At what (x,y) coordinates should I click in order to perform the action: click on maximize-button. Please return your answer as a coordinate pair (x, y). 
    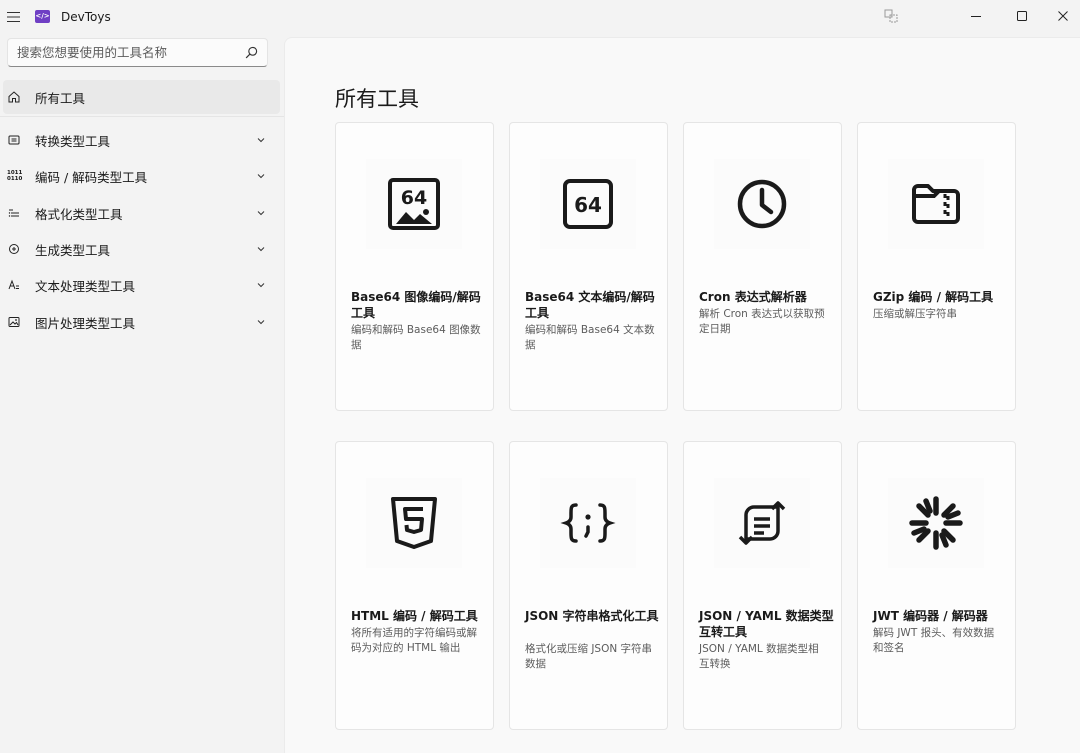
    Looking at the image, I should click on (1022, 16).